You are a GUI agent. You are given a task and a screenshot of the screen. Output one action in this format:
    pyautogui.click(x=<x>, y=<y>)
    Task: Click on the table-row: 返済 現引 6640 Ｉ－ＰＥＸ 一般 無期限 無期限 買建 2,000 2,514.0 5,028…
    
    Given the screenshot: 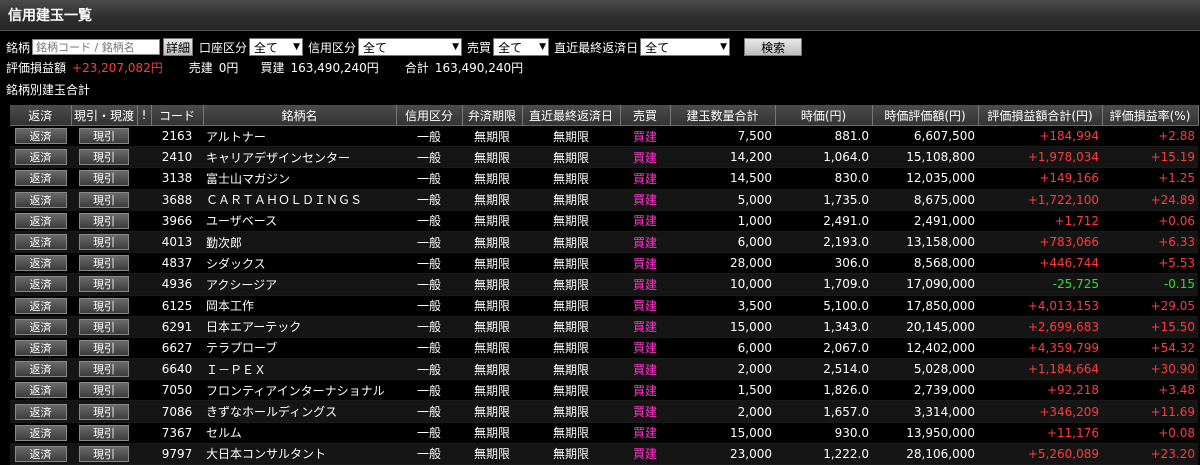 What is the action you would take?
    pyautogui.click(x=604, y=369)
    